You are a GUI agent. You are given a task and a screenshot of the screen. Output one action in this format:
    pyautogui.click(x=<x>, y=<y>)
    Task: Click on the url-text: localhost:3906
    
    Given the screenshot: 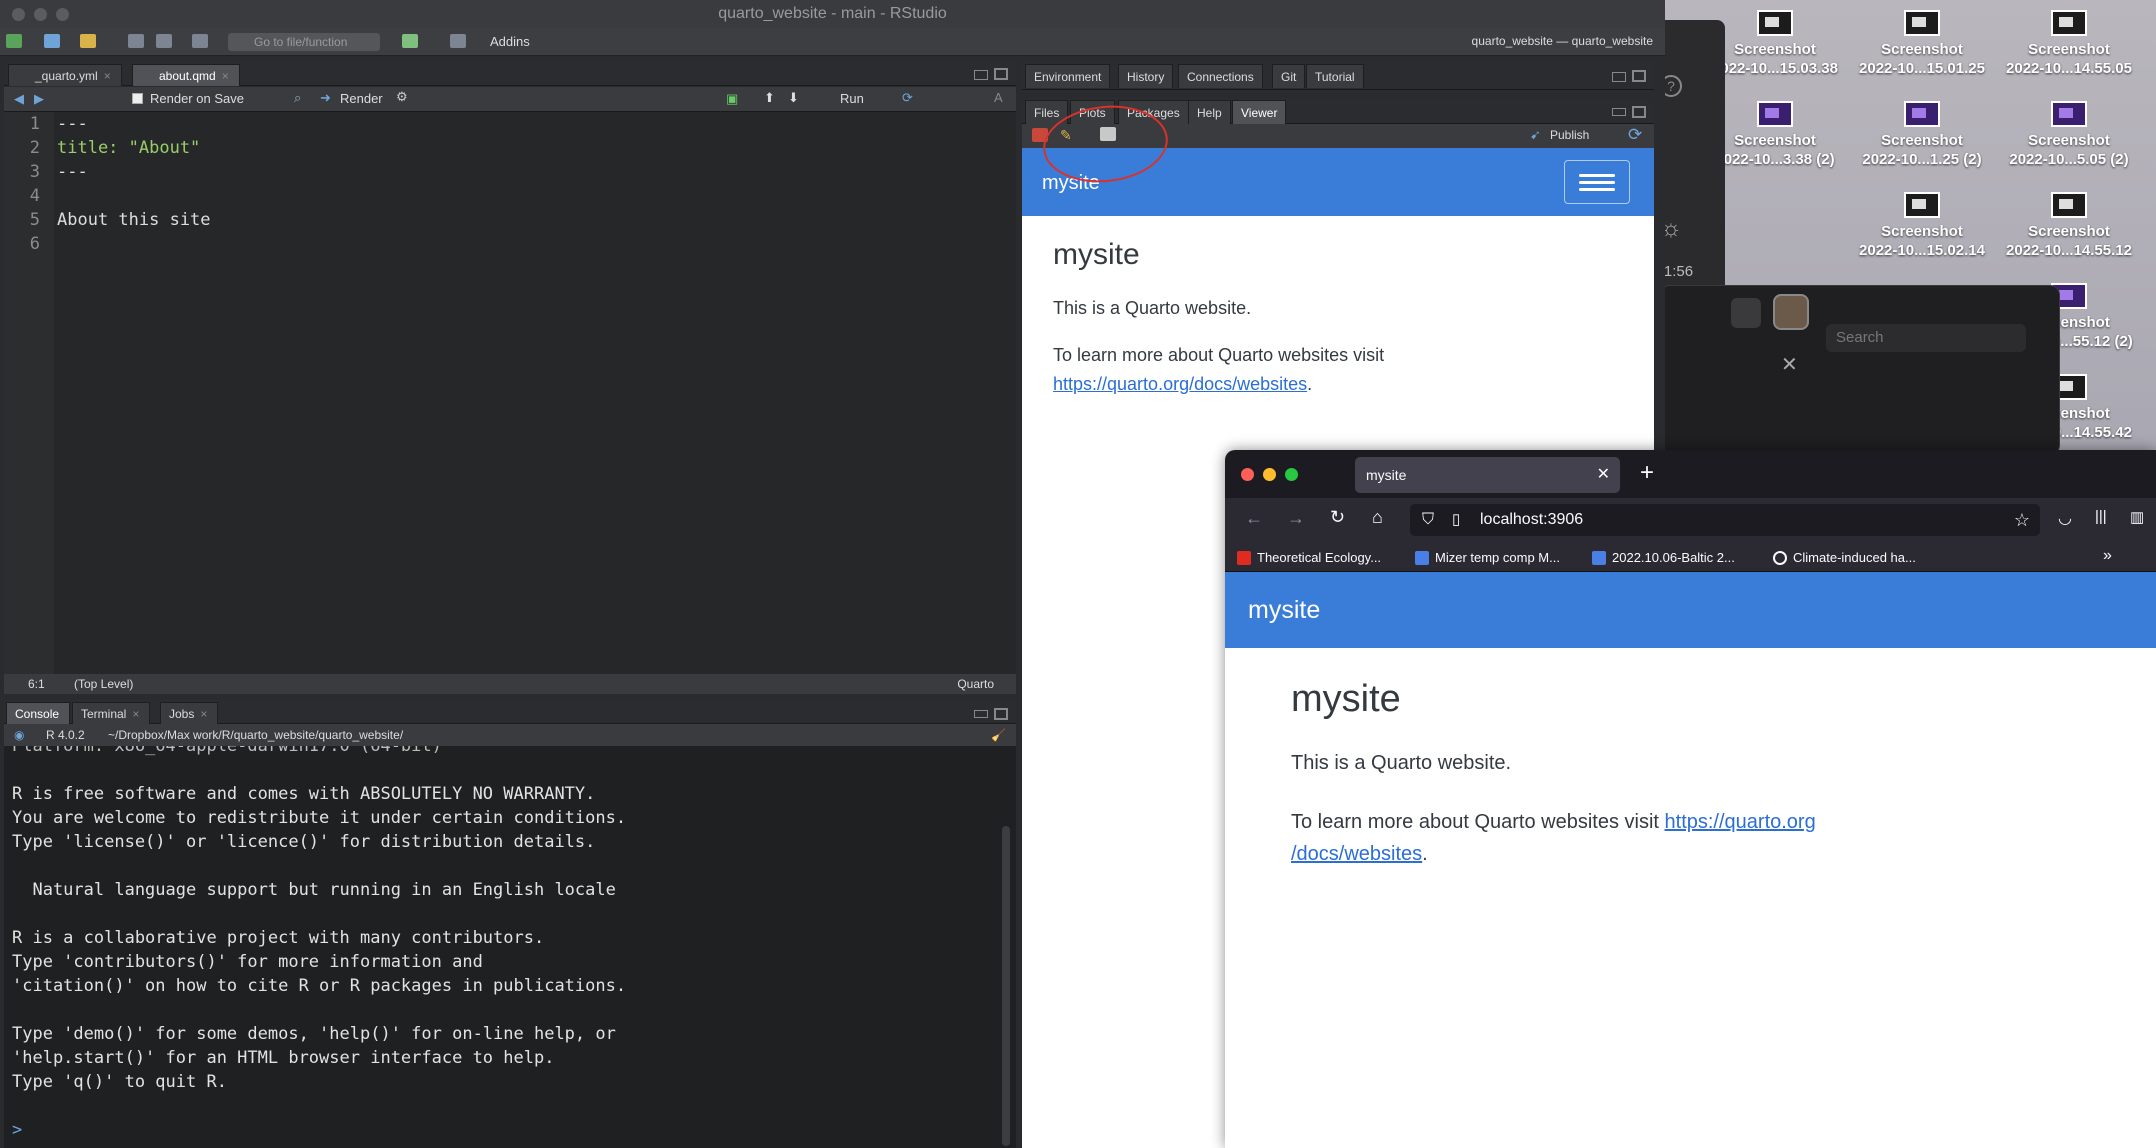 What is the action you would take?
    pyautogui.click(x=1532, y=519)
    